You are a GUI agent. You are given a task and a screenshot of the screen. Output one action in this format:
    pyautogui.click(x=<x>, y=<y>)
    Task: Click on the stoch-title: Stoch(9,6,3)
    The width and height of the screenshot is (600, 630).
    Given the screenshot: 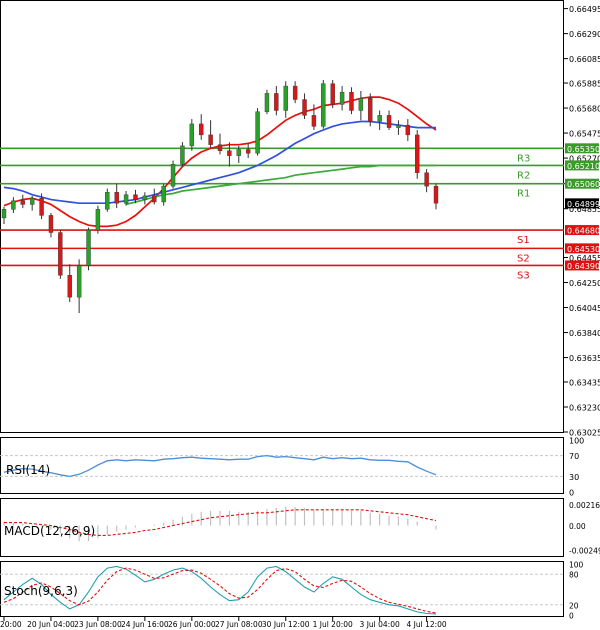 What is the action you would take?
    pyautogui.click(x=41, y=591)
    